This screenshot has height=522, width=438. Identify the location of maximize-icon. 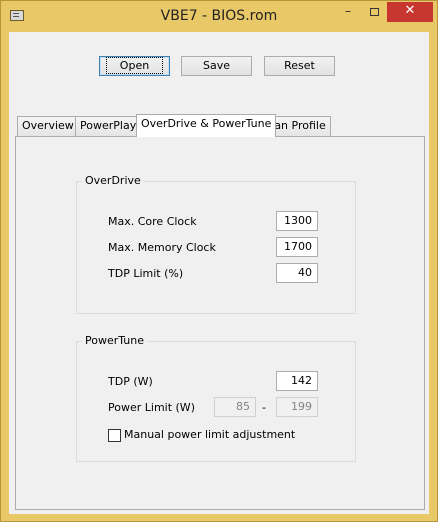
(374, 11).